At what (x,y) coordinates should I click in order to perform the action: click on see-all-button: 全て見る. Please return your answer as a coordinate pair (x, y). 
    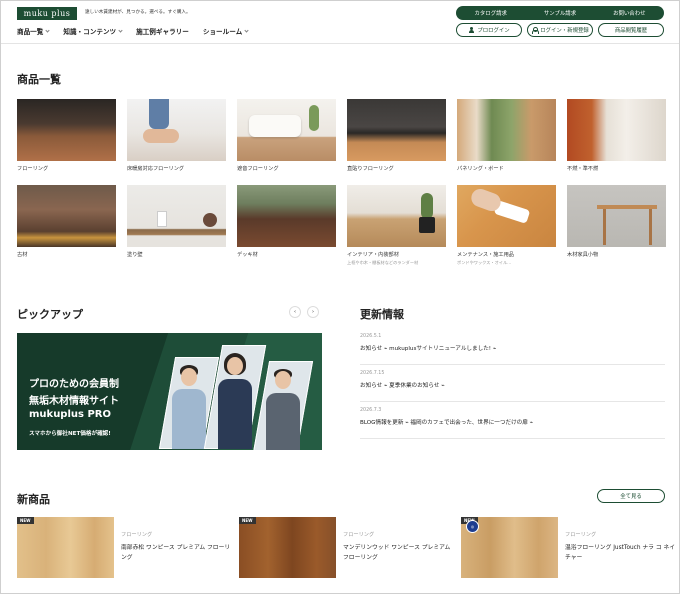
    Looking at the image, I should click on (631, 496).